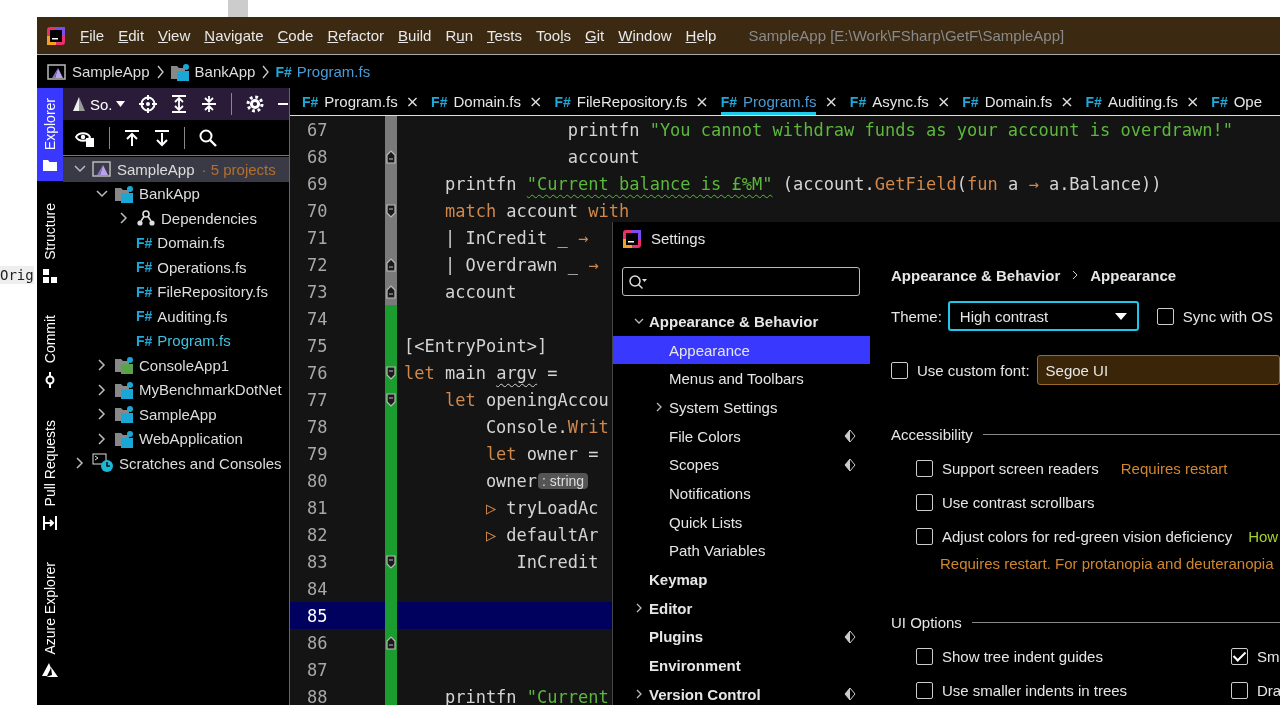  Describe the element at coordinates (176, 463) in the screenshot. I see `tree-item: Scratches and Consoles` at that location.